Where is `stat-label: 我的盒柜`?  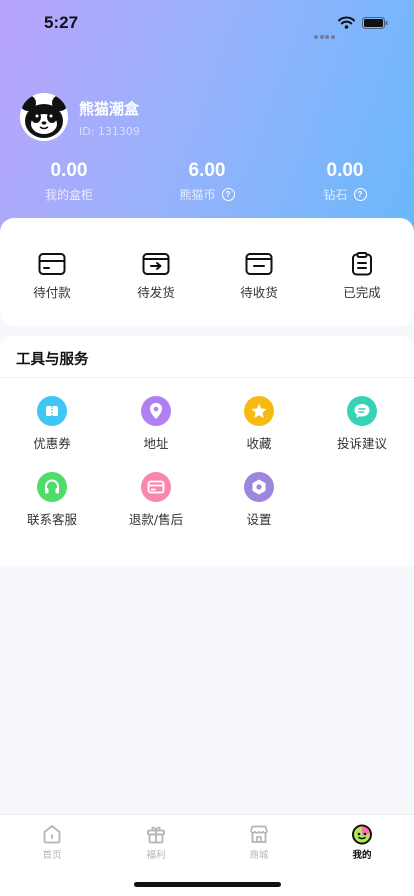
stat-label: 我的盒柜 is located at coordinates (68, 195).